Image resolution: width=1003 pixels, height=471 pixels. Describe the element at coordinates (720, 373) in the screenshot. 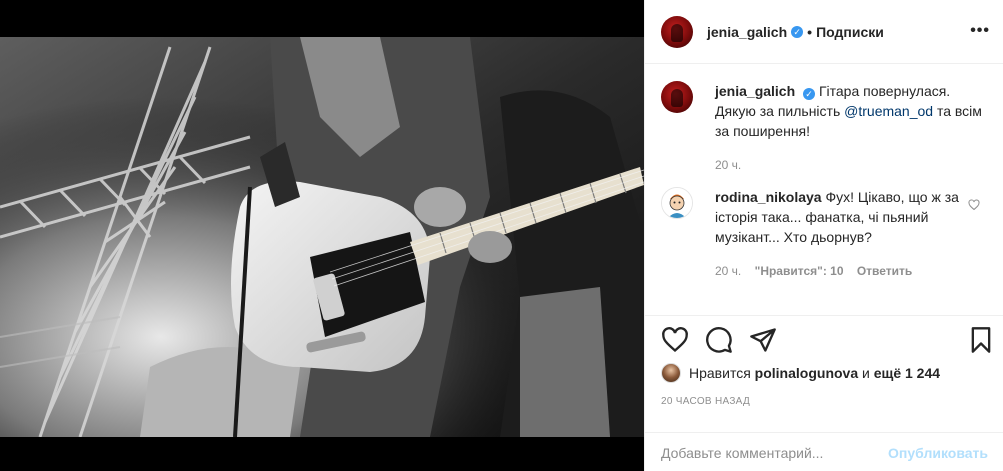

I see `likes-prefix: Нравится` at that location.